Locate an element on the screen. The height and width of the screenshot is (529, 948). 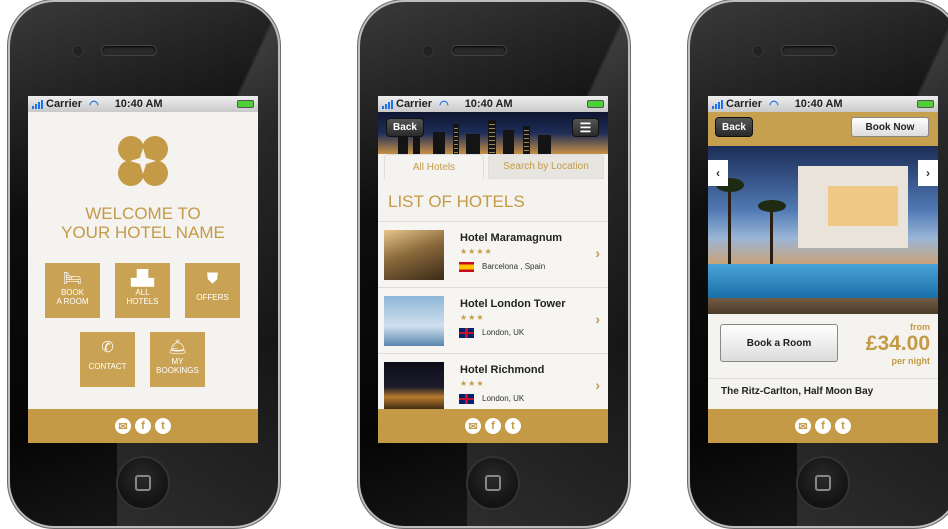
tile-label: BOOKINGS is located at coordinates (177, 370).